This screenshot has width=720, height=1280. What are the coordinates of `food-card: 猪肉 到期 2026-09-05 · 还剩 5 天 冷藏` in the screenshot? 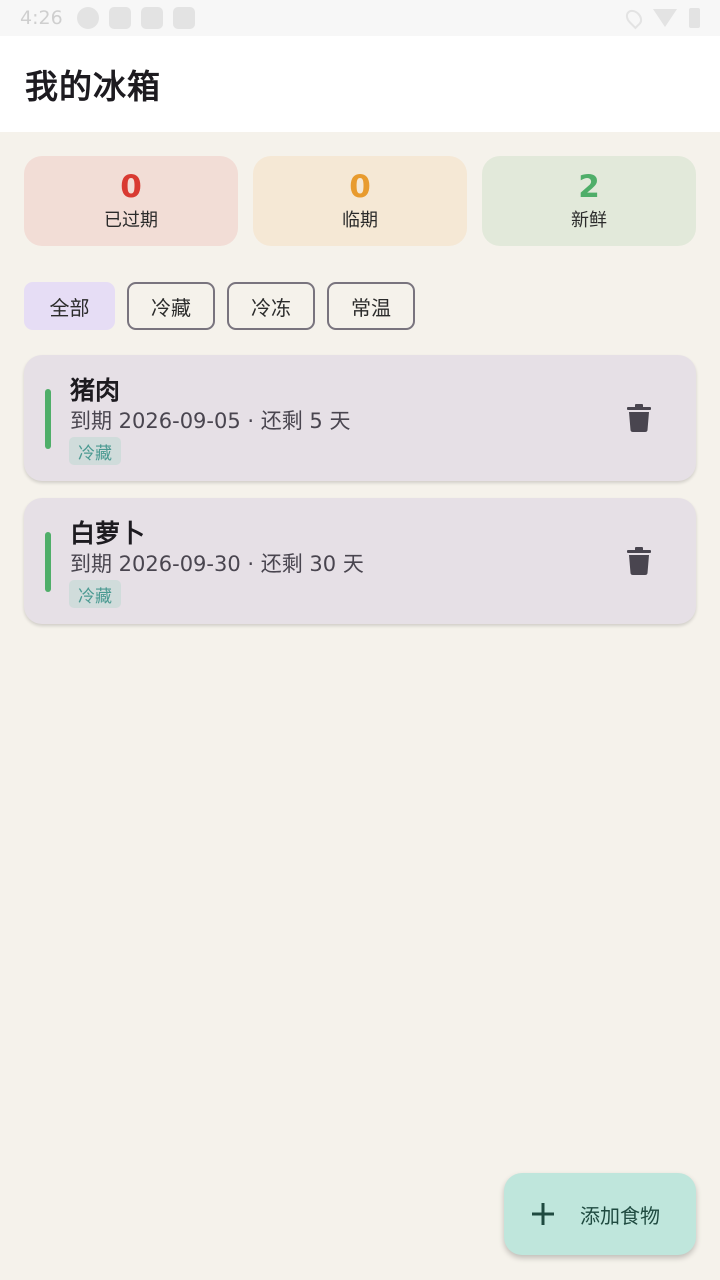 It's located at (360, 418).